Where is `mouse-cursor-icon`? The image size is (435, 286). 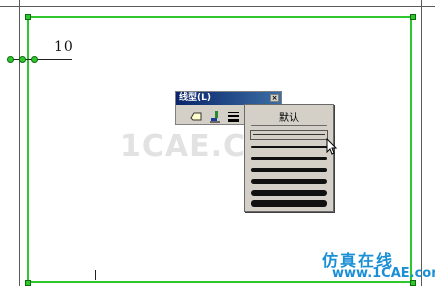 mouse-cursor-icon is located at coordinates (332, 148).